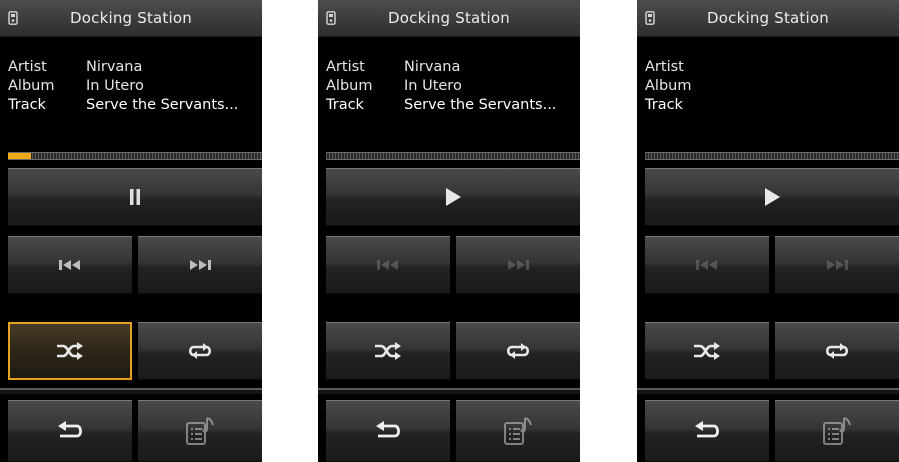 The height and width of the screenshot is (462, 899). I want to click on progress-fill, so click(19, 156).